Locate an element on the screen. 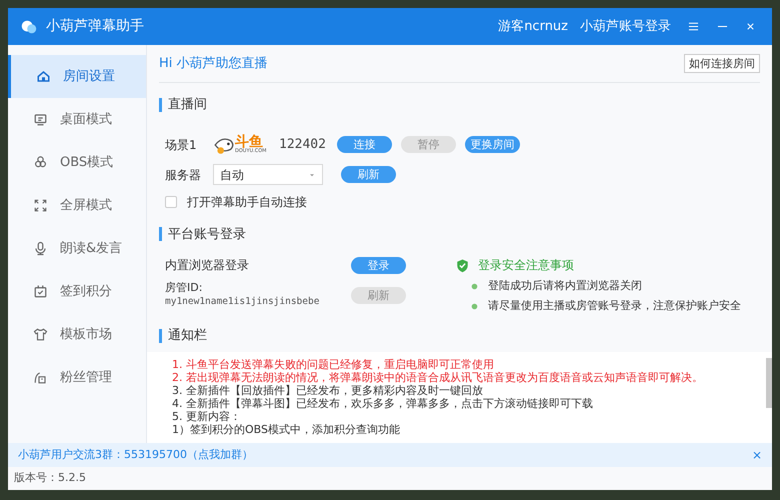 The width and height of the screenshot is (780, 500). section-title: 通知栏 is located at coordinates (187, 336).